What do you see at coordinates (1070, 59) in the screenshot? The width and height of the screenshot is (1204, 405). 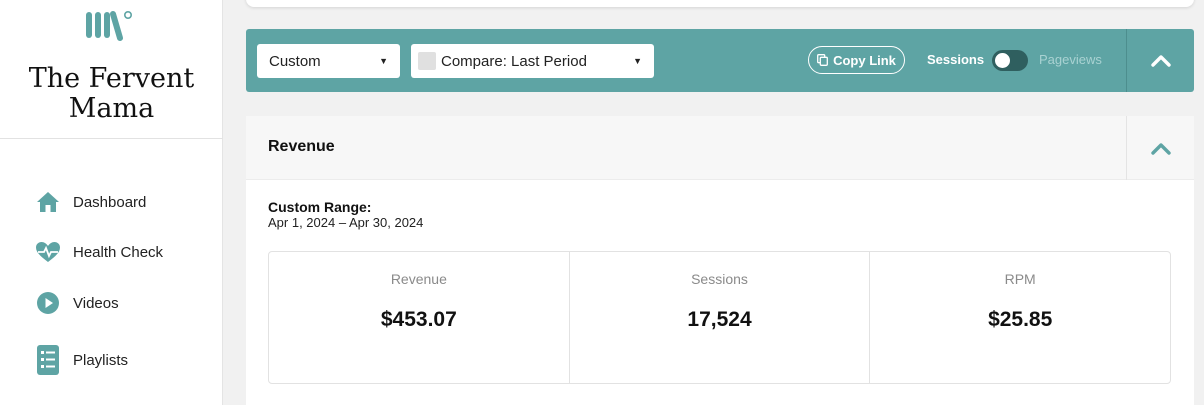 I see `toggle-label-pageviews: Pageviews` at bounding box center [1070, 59].